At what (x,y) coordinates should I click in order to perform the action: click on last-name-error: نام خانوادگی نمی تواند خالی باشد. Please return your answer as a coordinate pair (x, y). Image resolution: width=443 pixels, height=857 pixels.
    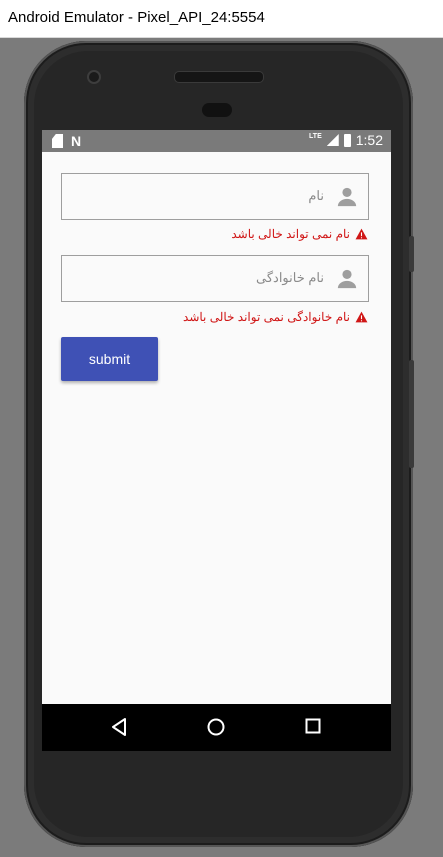
    Looking at the image, I should click on (275, 317).